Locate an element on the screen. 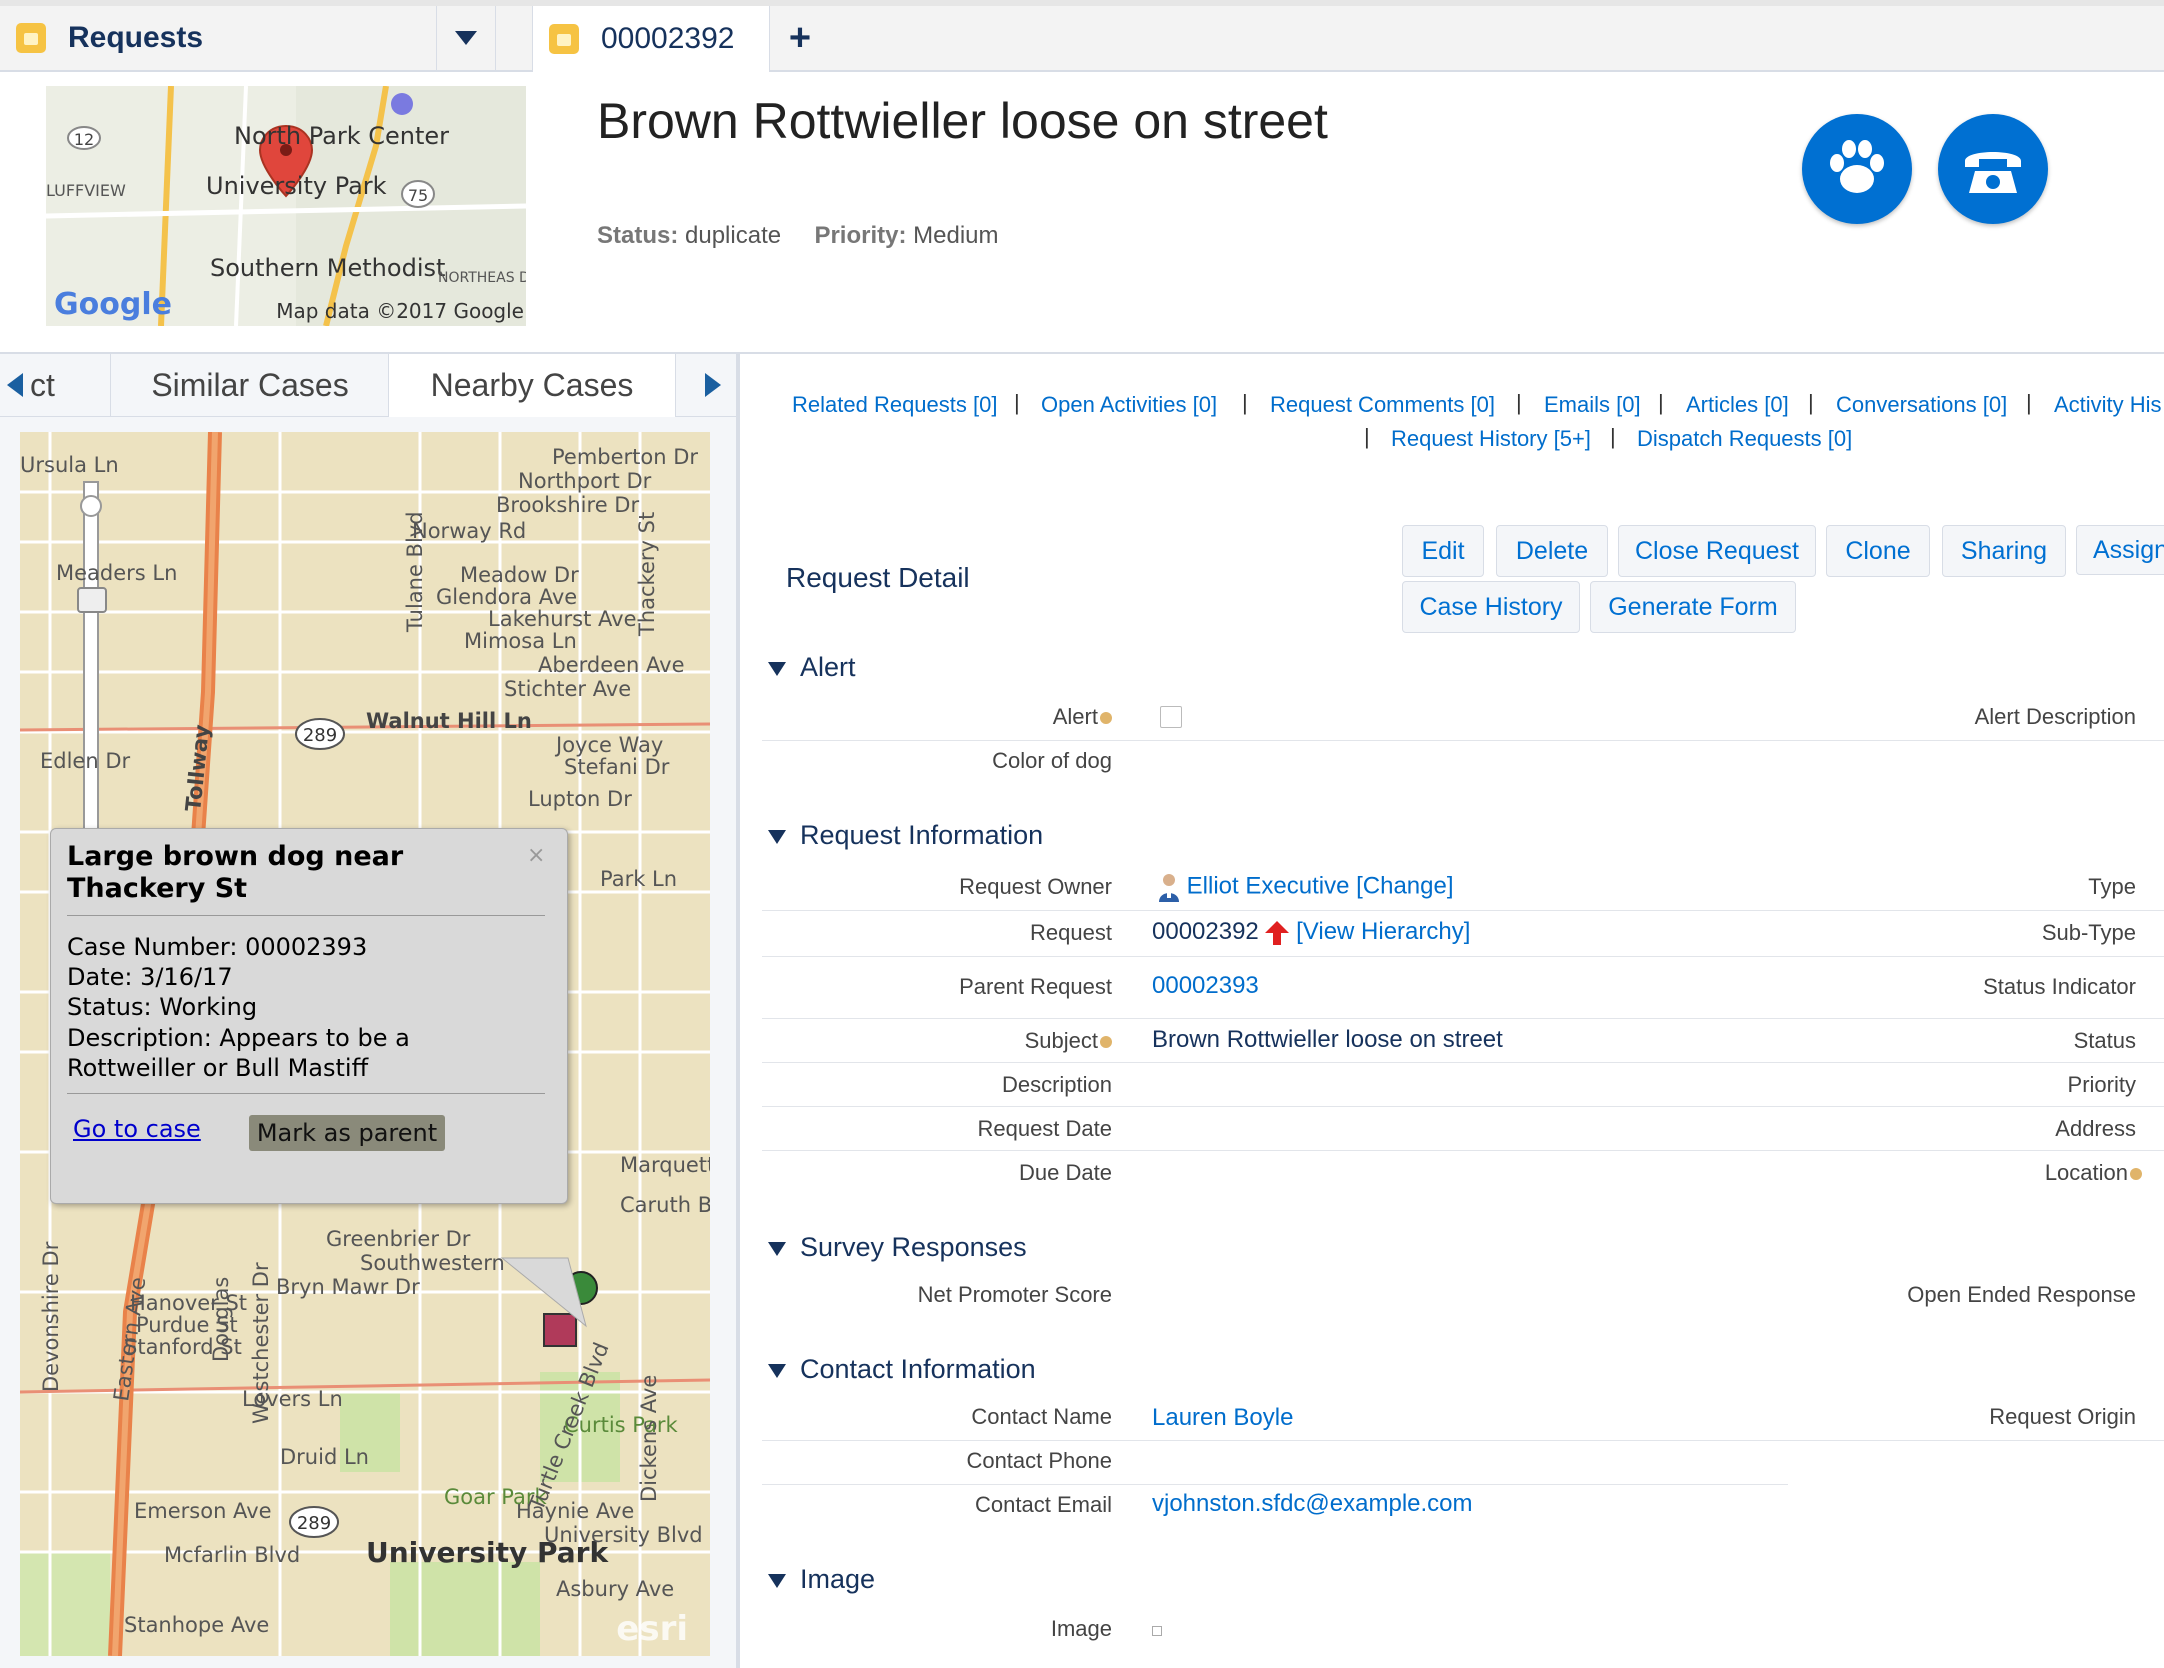  route-12-label: 12 is located at coordinates (84, 139).